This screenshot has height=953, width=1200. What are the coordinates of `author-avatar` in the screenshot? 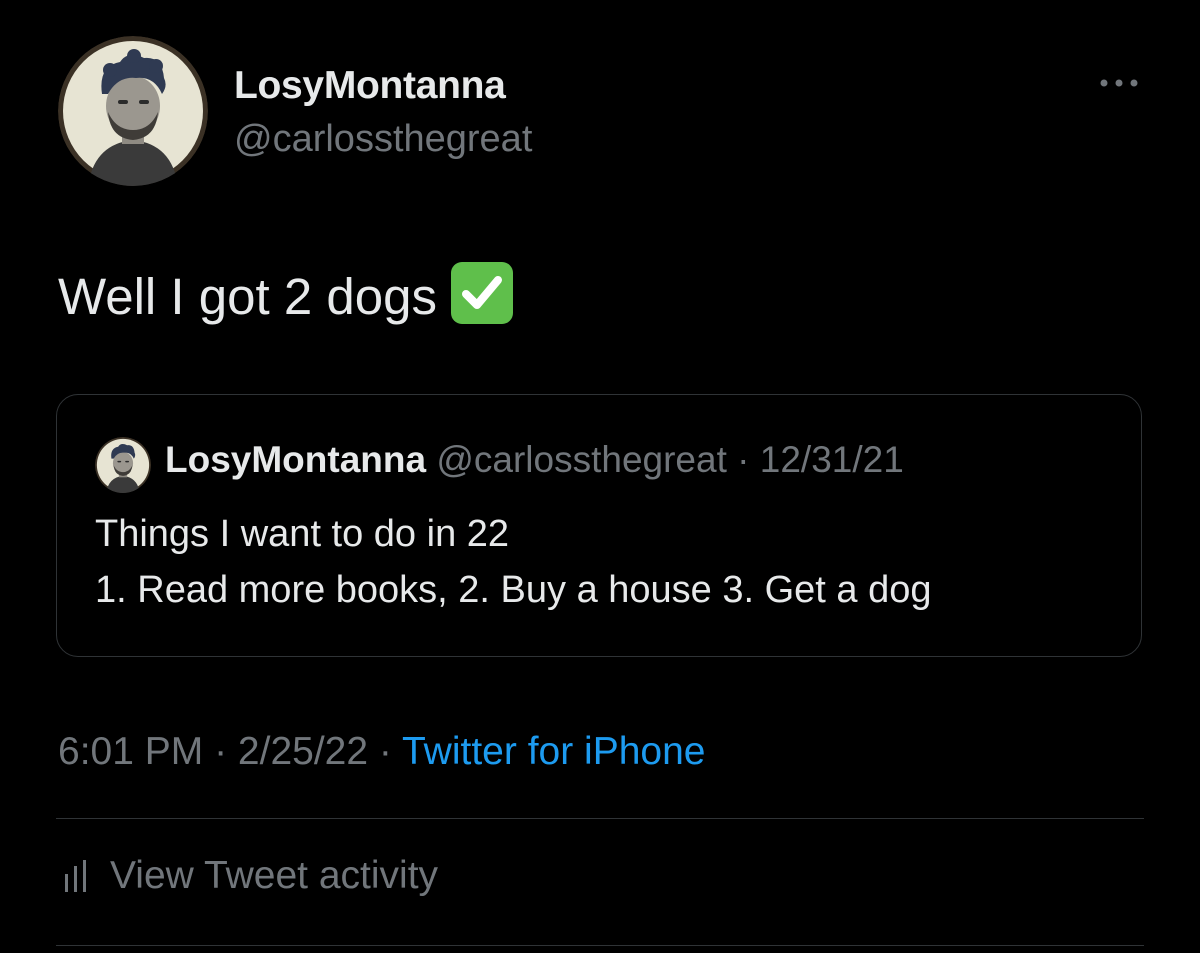 It's located at (133, 111).